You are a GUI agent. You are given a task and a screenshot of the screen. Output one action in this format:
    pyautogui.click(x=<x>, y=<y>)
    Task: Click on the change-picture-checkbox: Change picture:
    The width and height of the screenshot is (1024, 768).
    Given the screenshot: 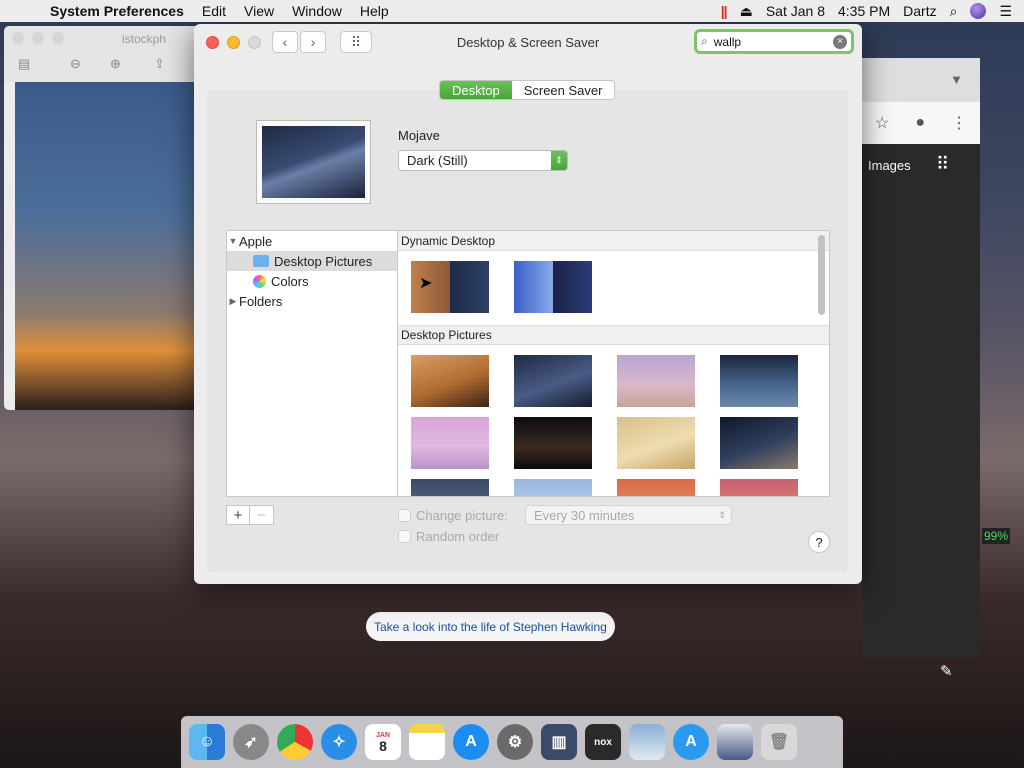 What is the action you would take?
    pyautogui.click(x=453, y=515)
    